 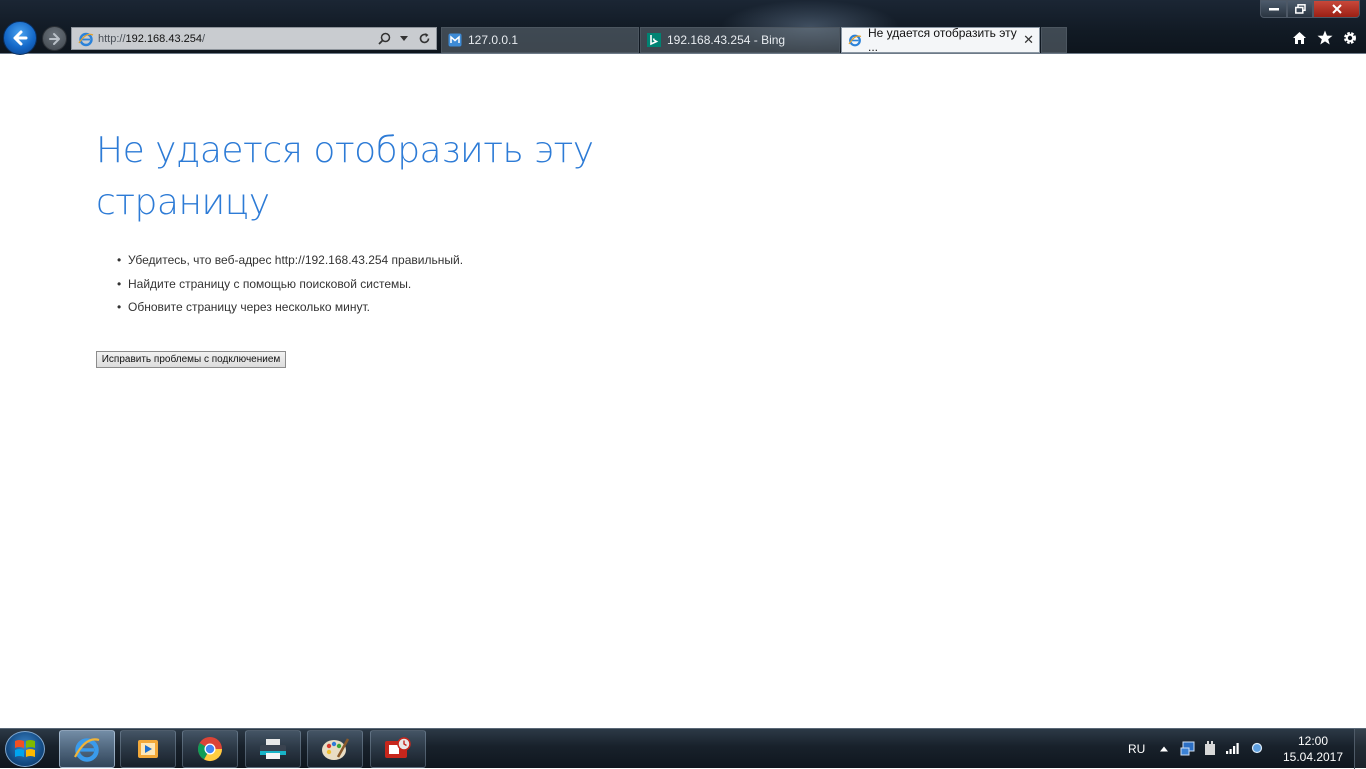 What do you see at coordinates (493, 40) in the screenshot?
I see `tab-label: 127.0.0.1` at bounding box center [493, 40].